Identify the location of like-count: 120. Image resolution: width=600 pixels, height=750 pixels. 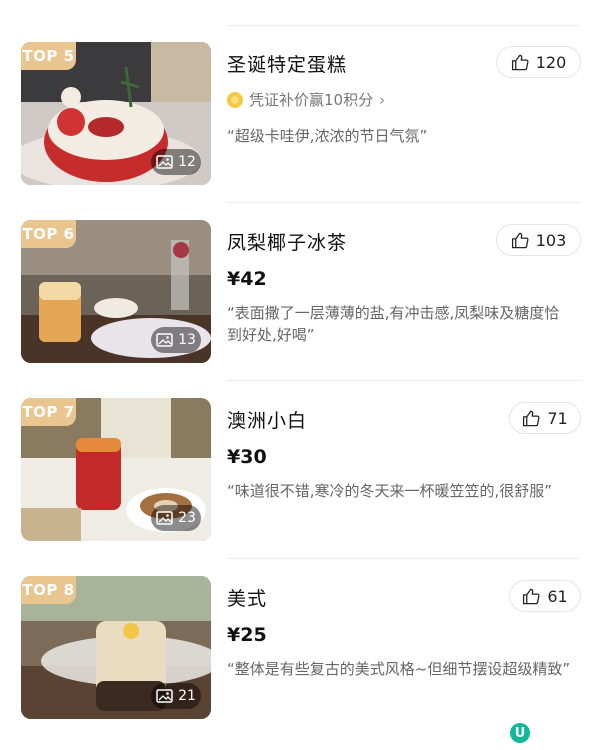
(551, 62).